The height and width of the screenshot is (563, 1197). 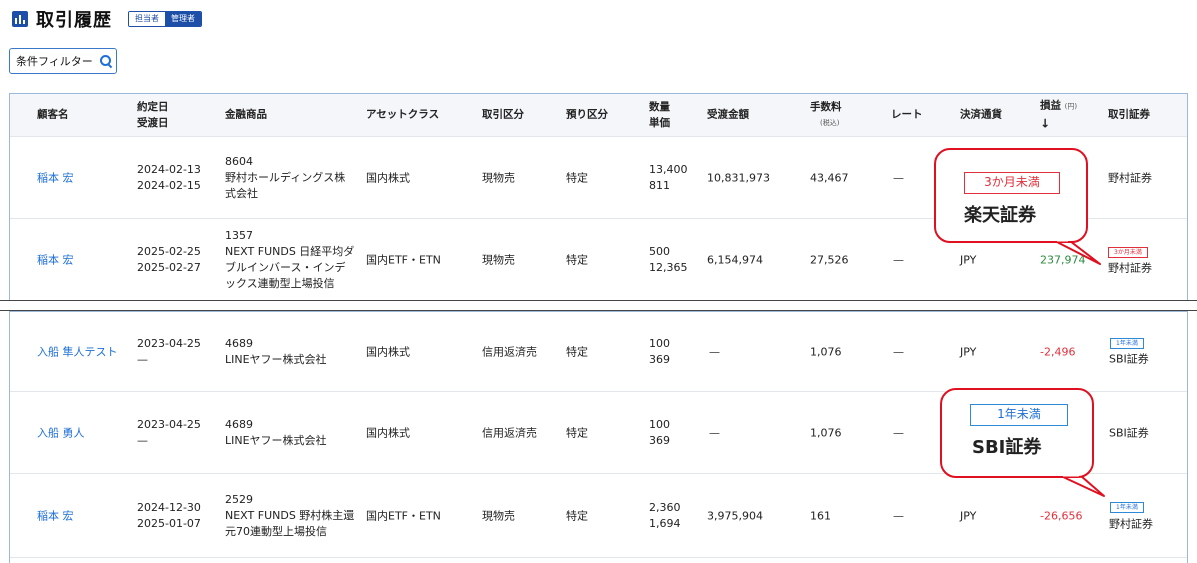 What do you see at coordinates (54, 61) in the screenshot?
I see `filter-button-label: 条件フィルター` at bounding box center [54, 61].